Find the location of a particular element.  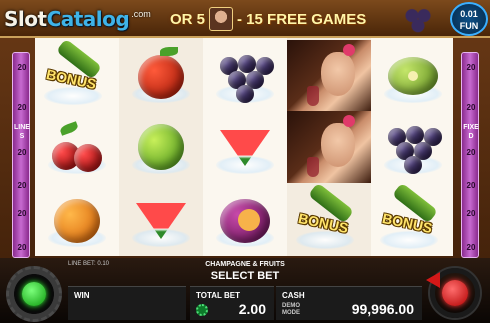

win-label: WIN is located at coordinates (82, 295).